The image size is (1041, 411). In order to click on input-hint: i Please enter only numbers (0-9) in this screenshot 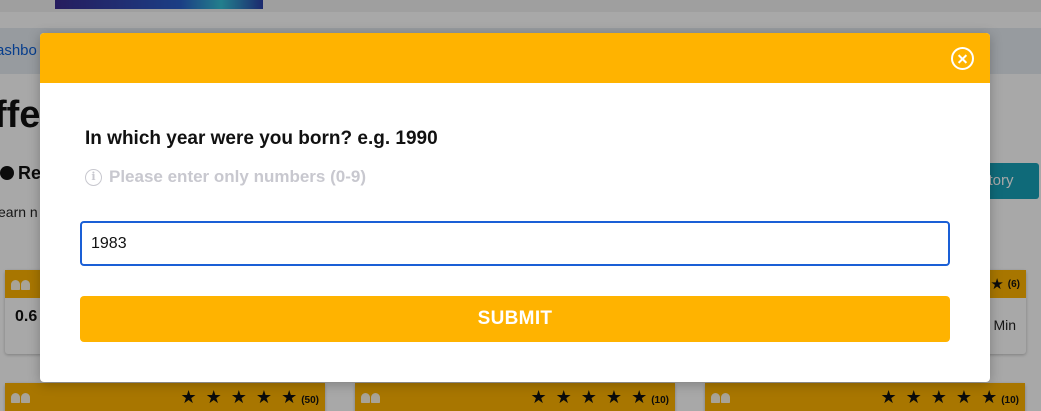, I will do `click(225, 177)`.